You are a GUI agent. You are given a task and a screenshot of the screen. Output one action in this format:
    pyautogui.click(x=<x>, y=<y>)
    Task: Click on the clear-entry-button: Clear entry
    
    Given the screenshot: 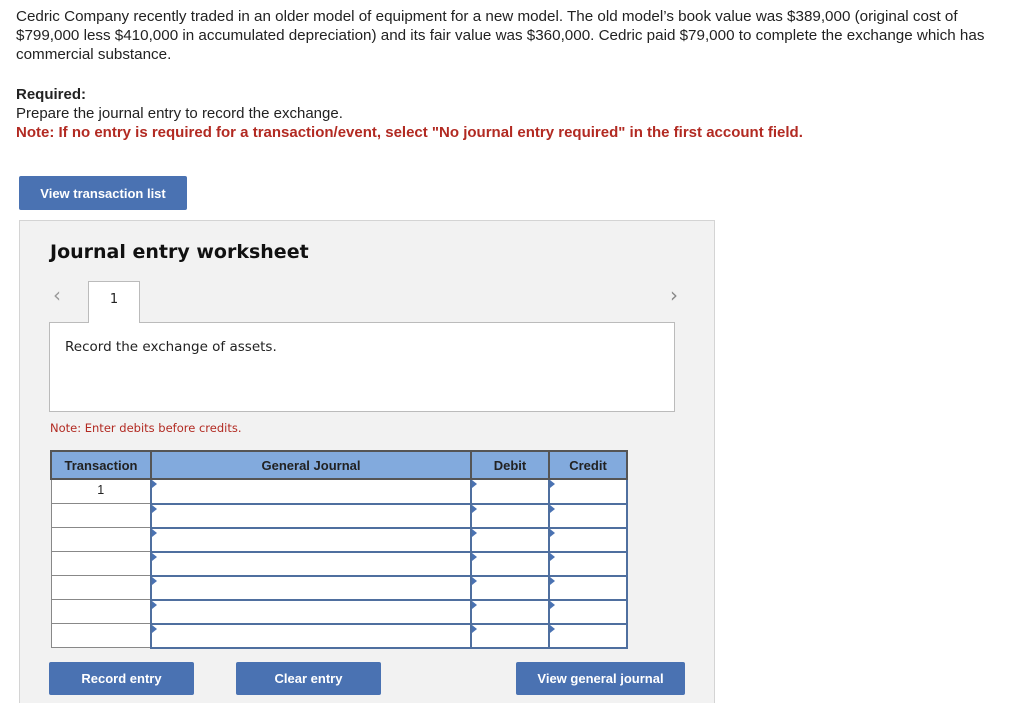 What is the action you would take?
    pyautogui.click(x=308, y=678)
    